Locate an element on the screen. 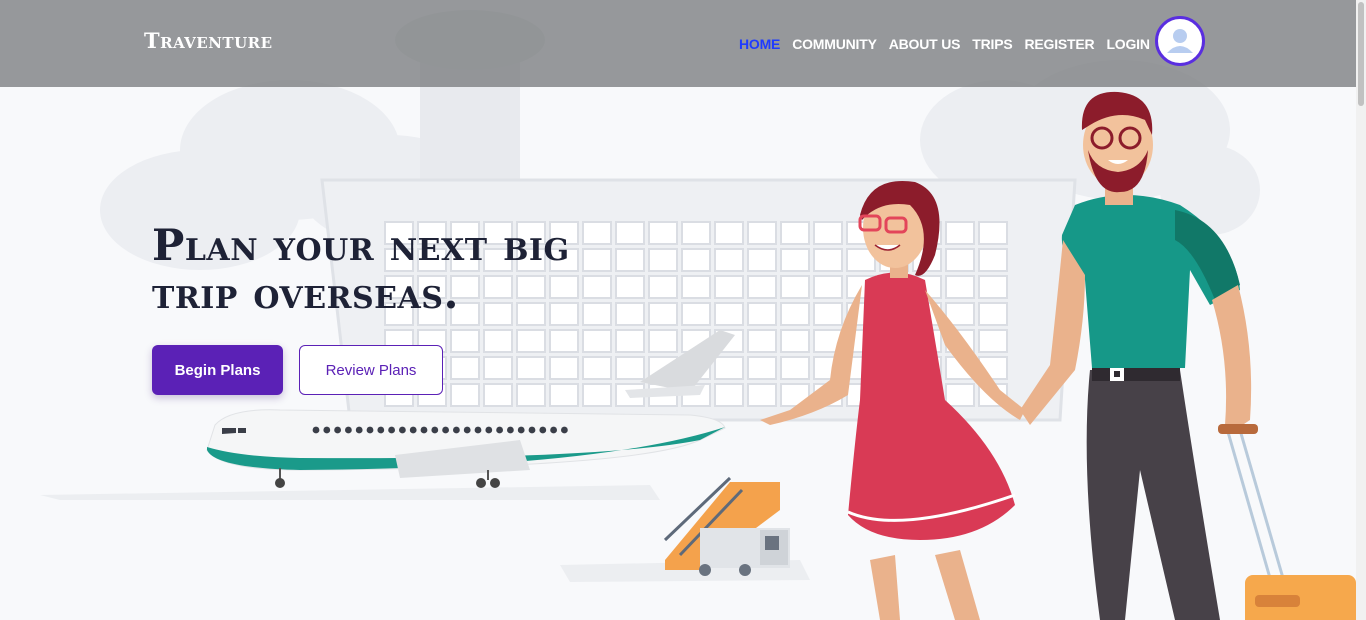 The width and height of the screenshot is (1366, 620). hero-title: Plan your next big trip overseas. is located at coordinates (432, 270).